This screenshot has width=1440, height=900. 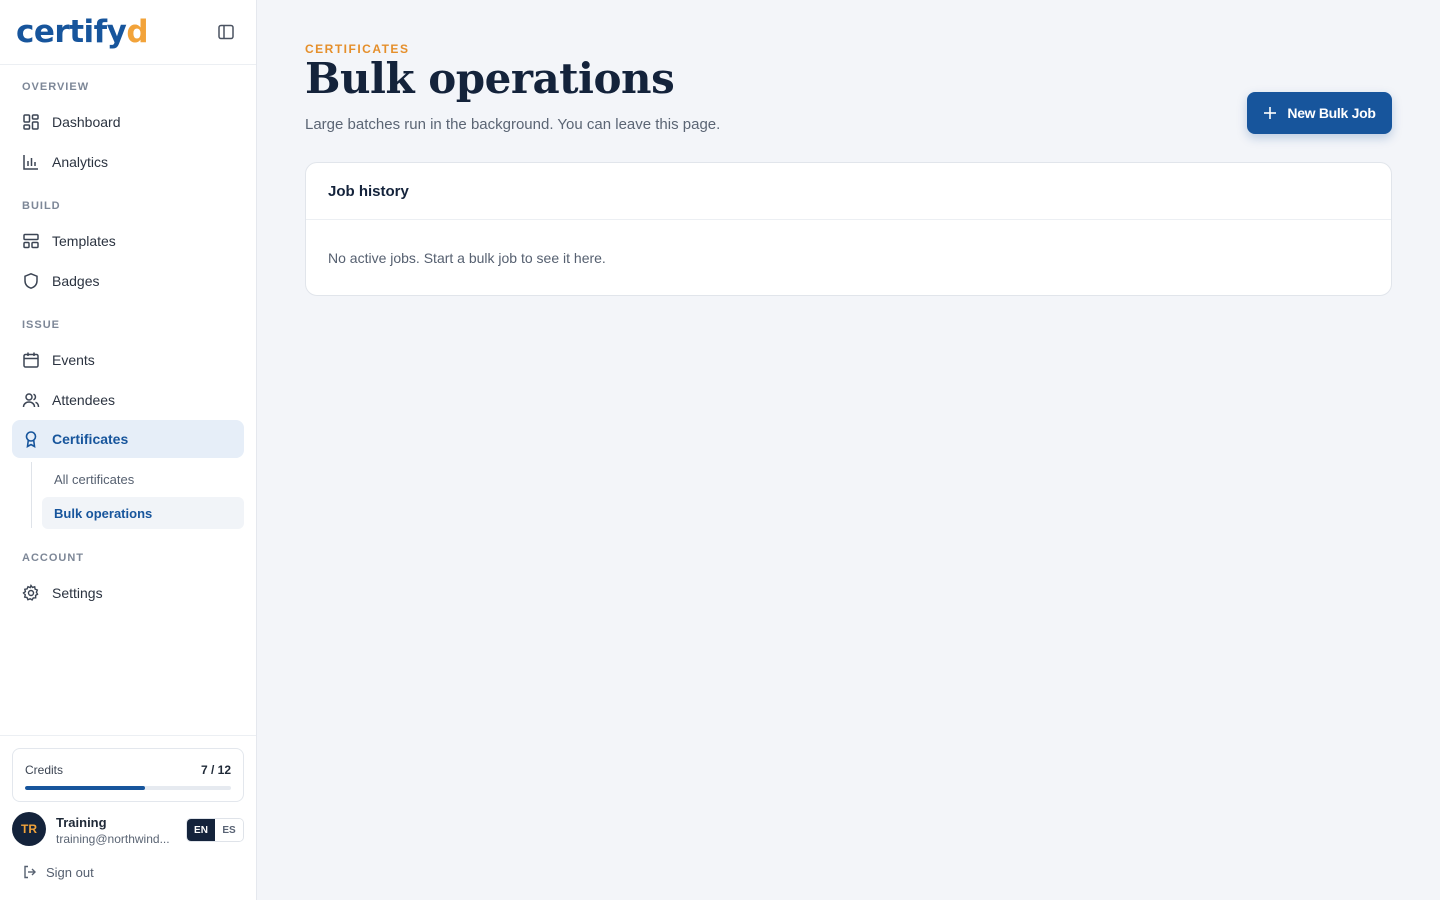 What do you see at coordinates (848, 191) in the screenshot?
I see `job-history-title: Job history` at bounding box center [848, 191].